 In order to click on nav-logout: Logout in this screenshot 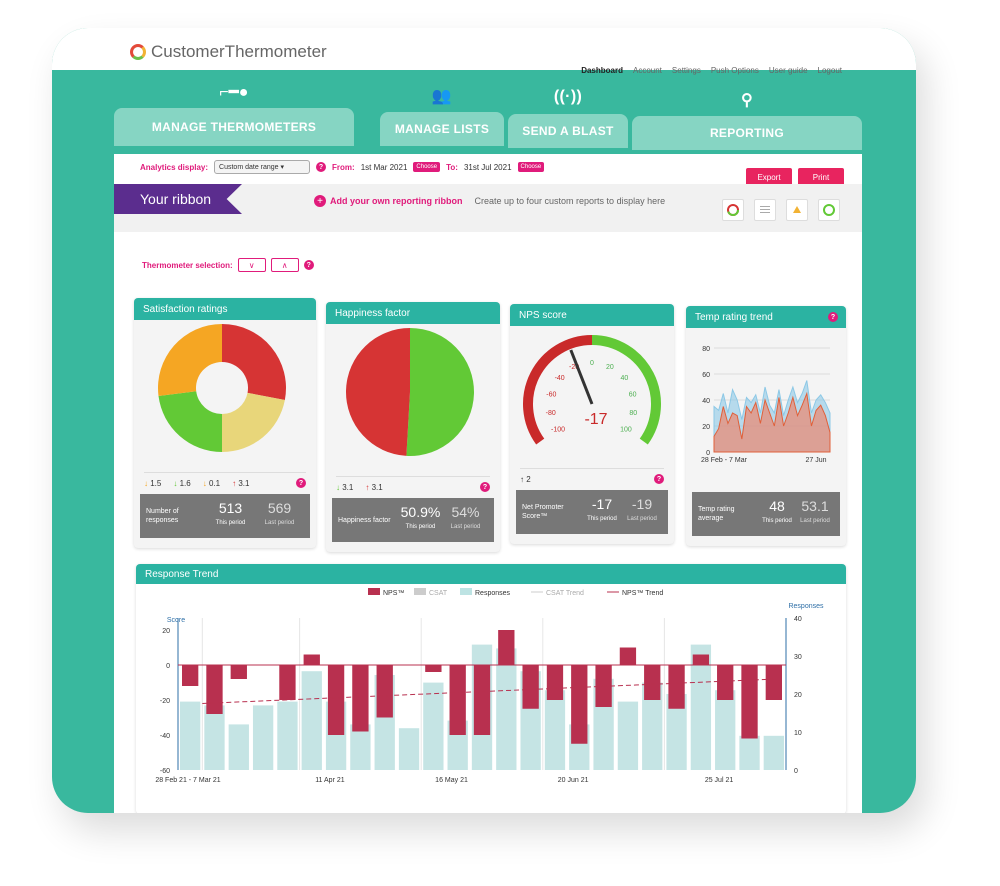, I will do `click(830, 70)`.